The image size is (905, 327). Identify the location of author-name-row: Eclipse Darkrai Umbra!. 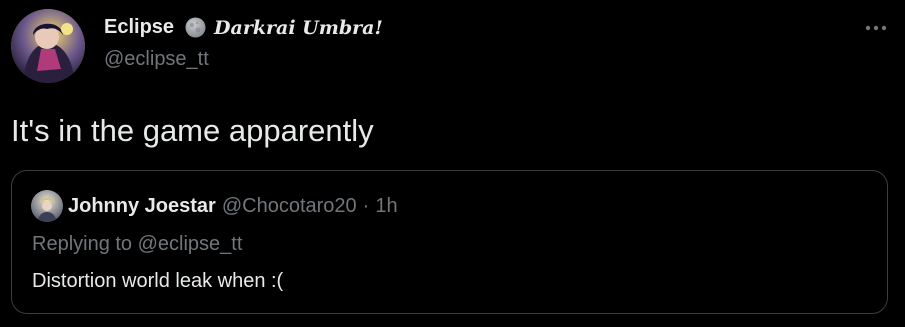
(243, 27).